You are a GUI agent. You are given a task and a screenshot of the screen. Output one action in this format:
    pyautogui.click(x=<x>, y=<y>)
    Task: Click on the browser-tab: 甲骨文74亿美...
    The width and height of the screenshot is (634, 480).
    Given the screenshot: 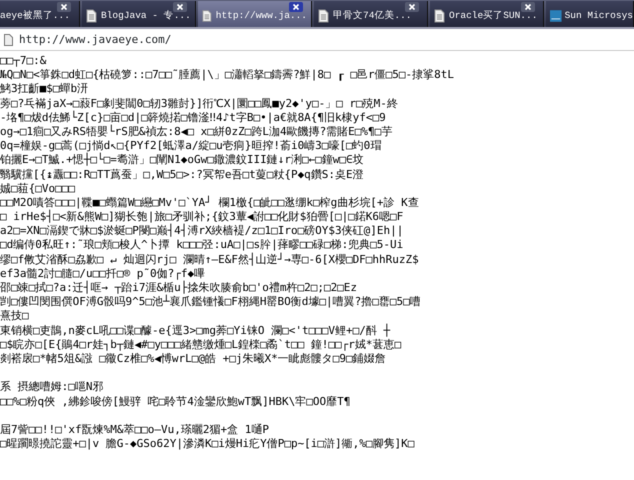 What is the action you would take?
    pyautogui.click(x=371, y=14)
    